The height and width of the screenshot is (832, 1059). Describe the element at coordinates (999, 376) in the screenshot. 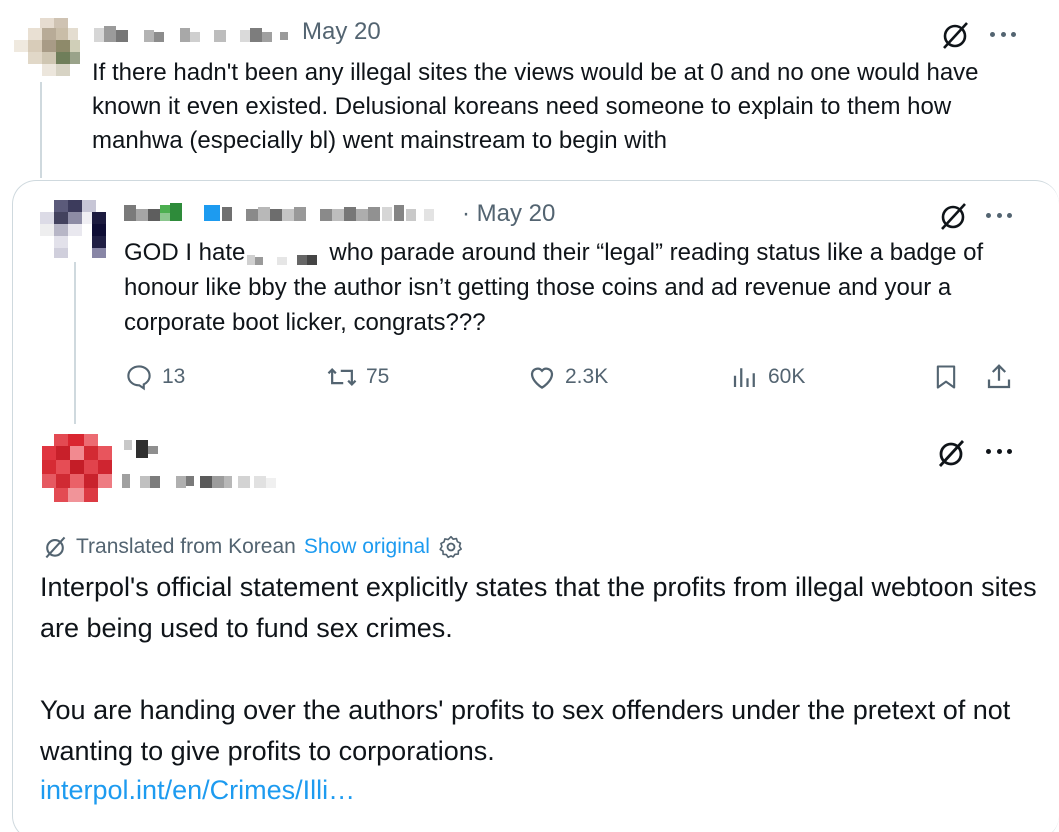

I see `share-icon` at that location.